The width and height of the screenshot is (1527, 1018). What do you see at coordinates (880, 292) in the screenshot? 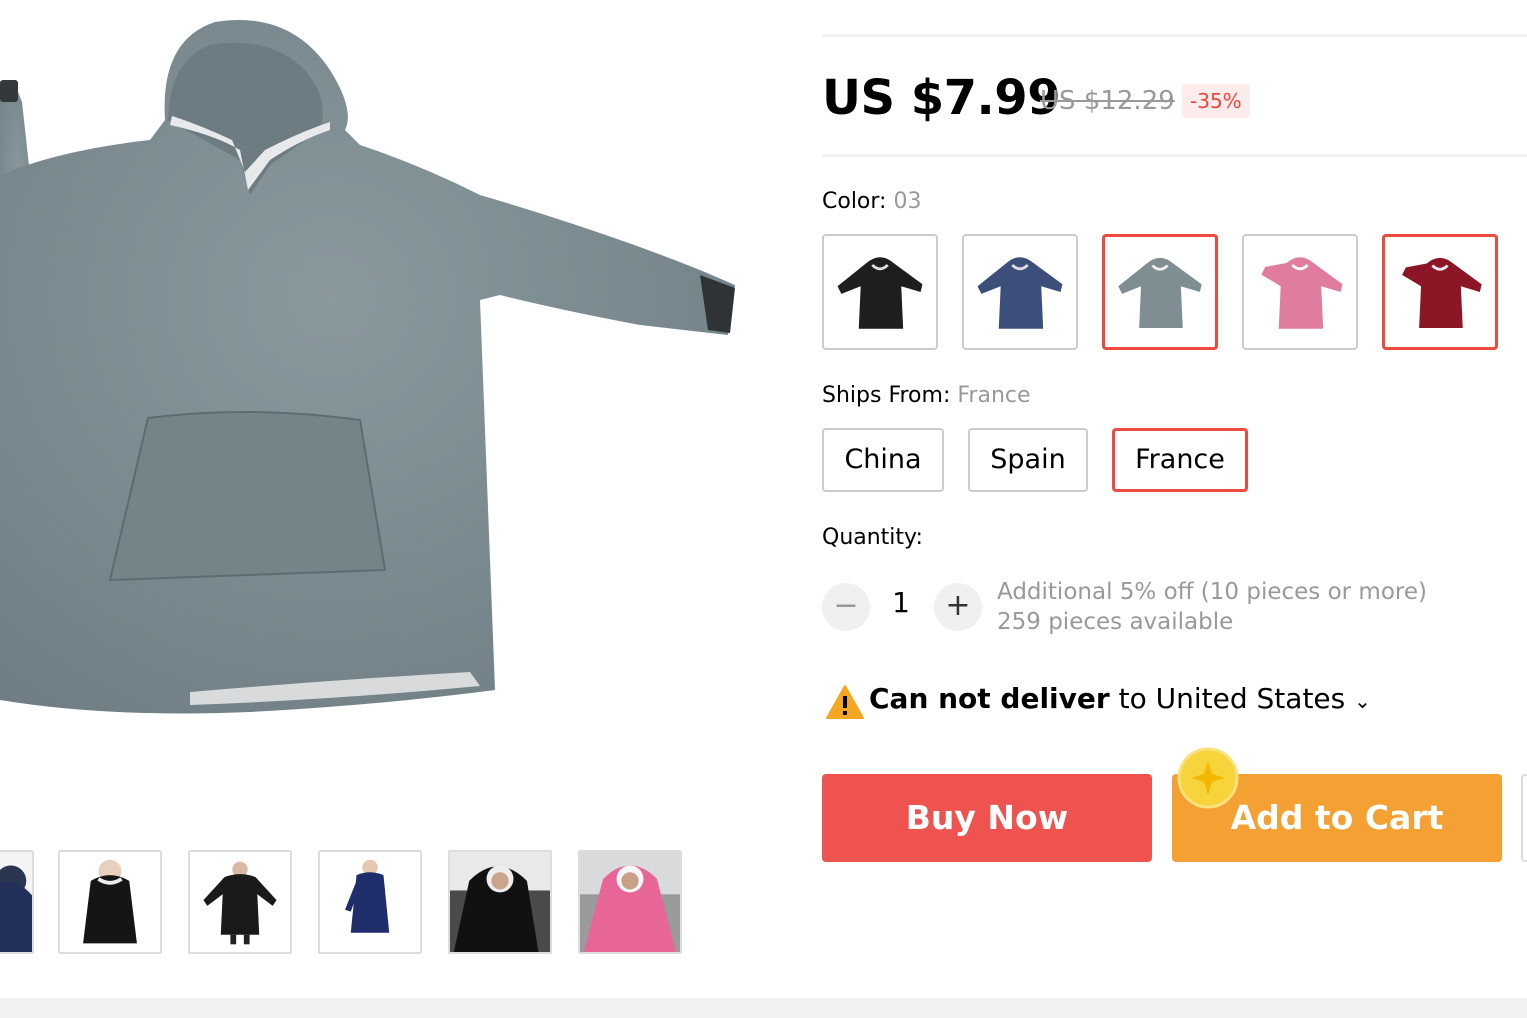
I see `color-swatch-black` at bounding box center [880, 292].